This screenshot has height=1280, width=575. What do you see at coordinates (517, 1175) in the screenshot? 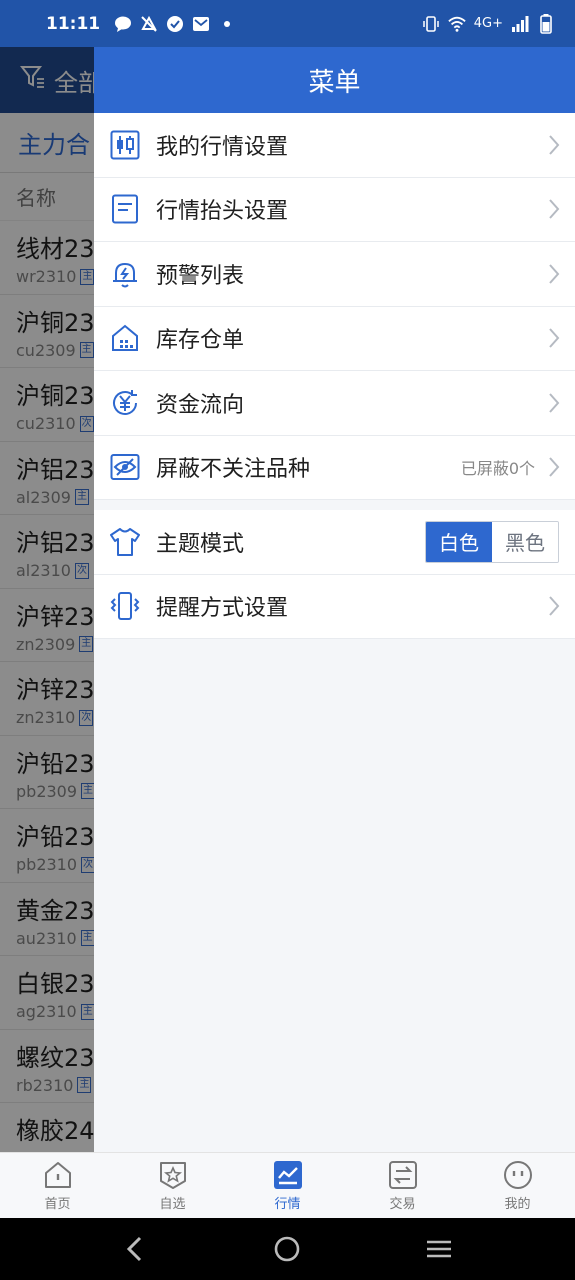
I see `face-icon` at bounding box center [517, 1175].